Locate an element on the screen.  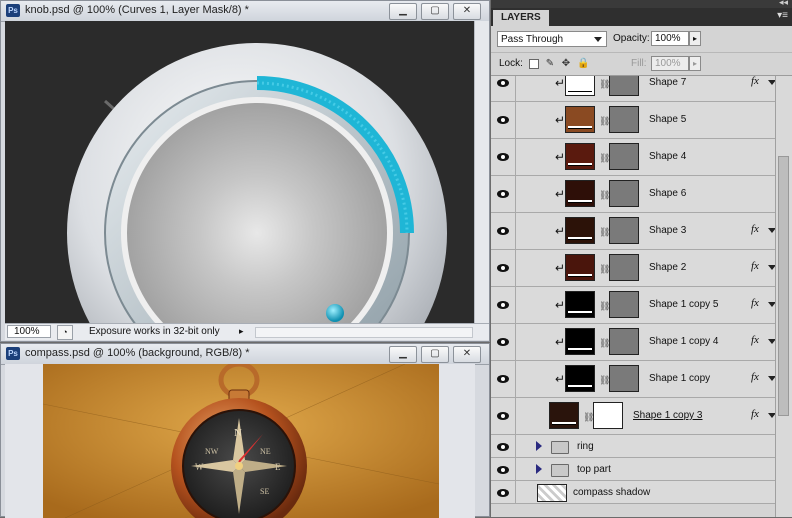
layer-name: Shape 6 is located at coordinates (667, 193).